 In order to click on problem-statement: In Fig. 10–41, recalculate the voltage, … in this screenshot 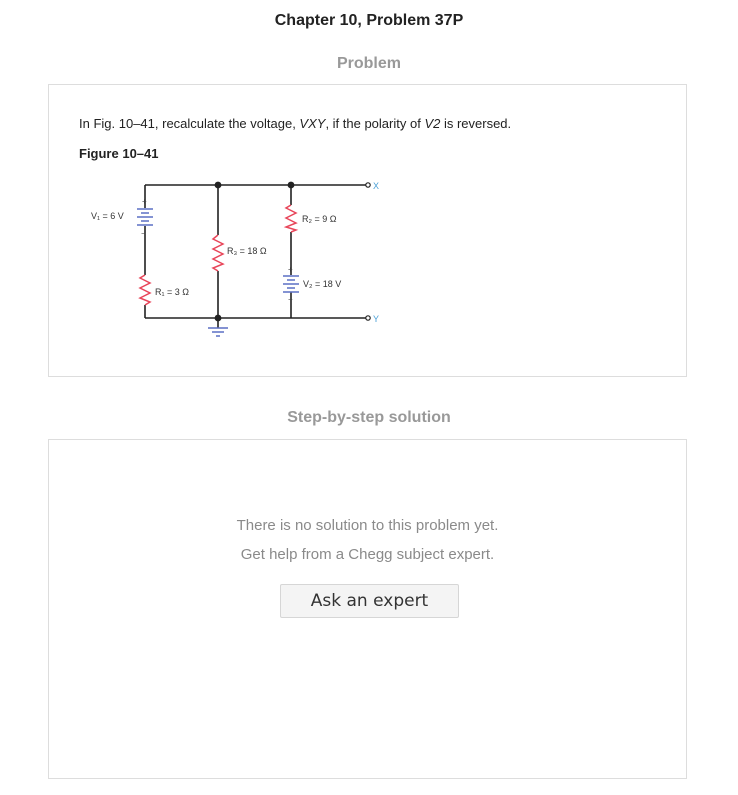, I will do `click(295, 123)`.